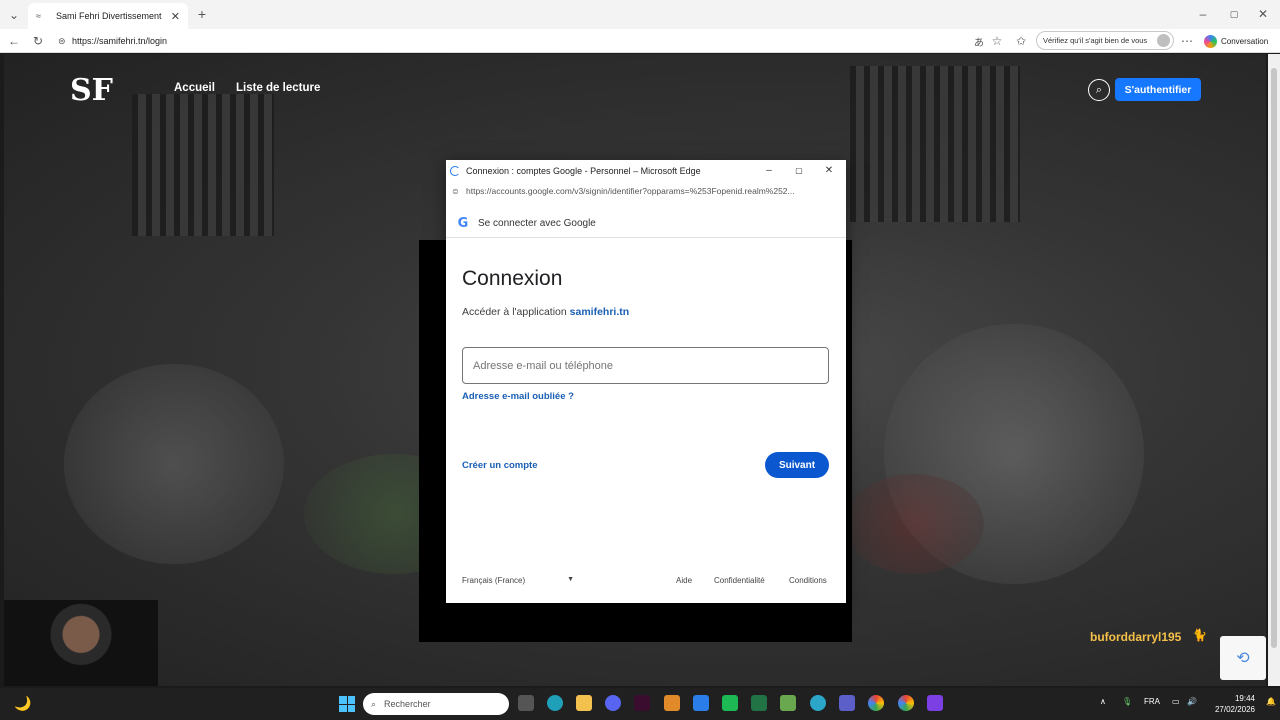 The width and height of the screenshot is (1280, 720). What do you see at coordinates (1192, 701) in the screenshot?
I see `volume-icon: 🔊` at bounding box center [1192, 701].